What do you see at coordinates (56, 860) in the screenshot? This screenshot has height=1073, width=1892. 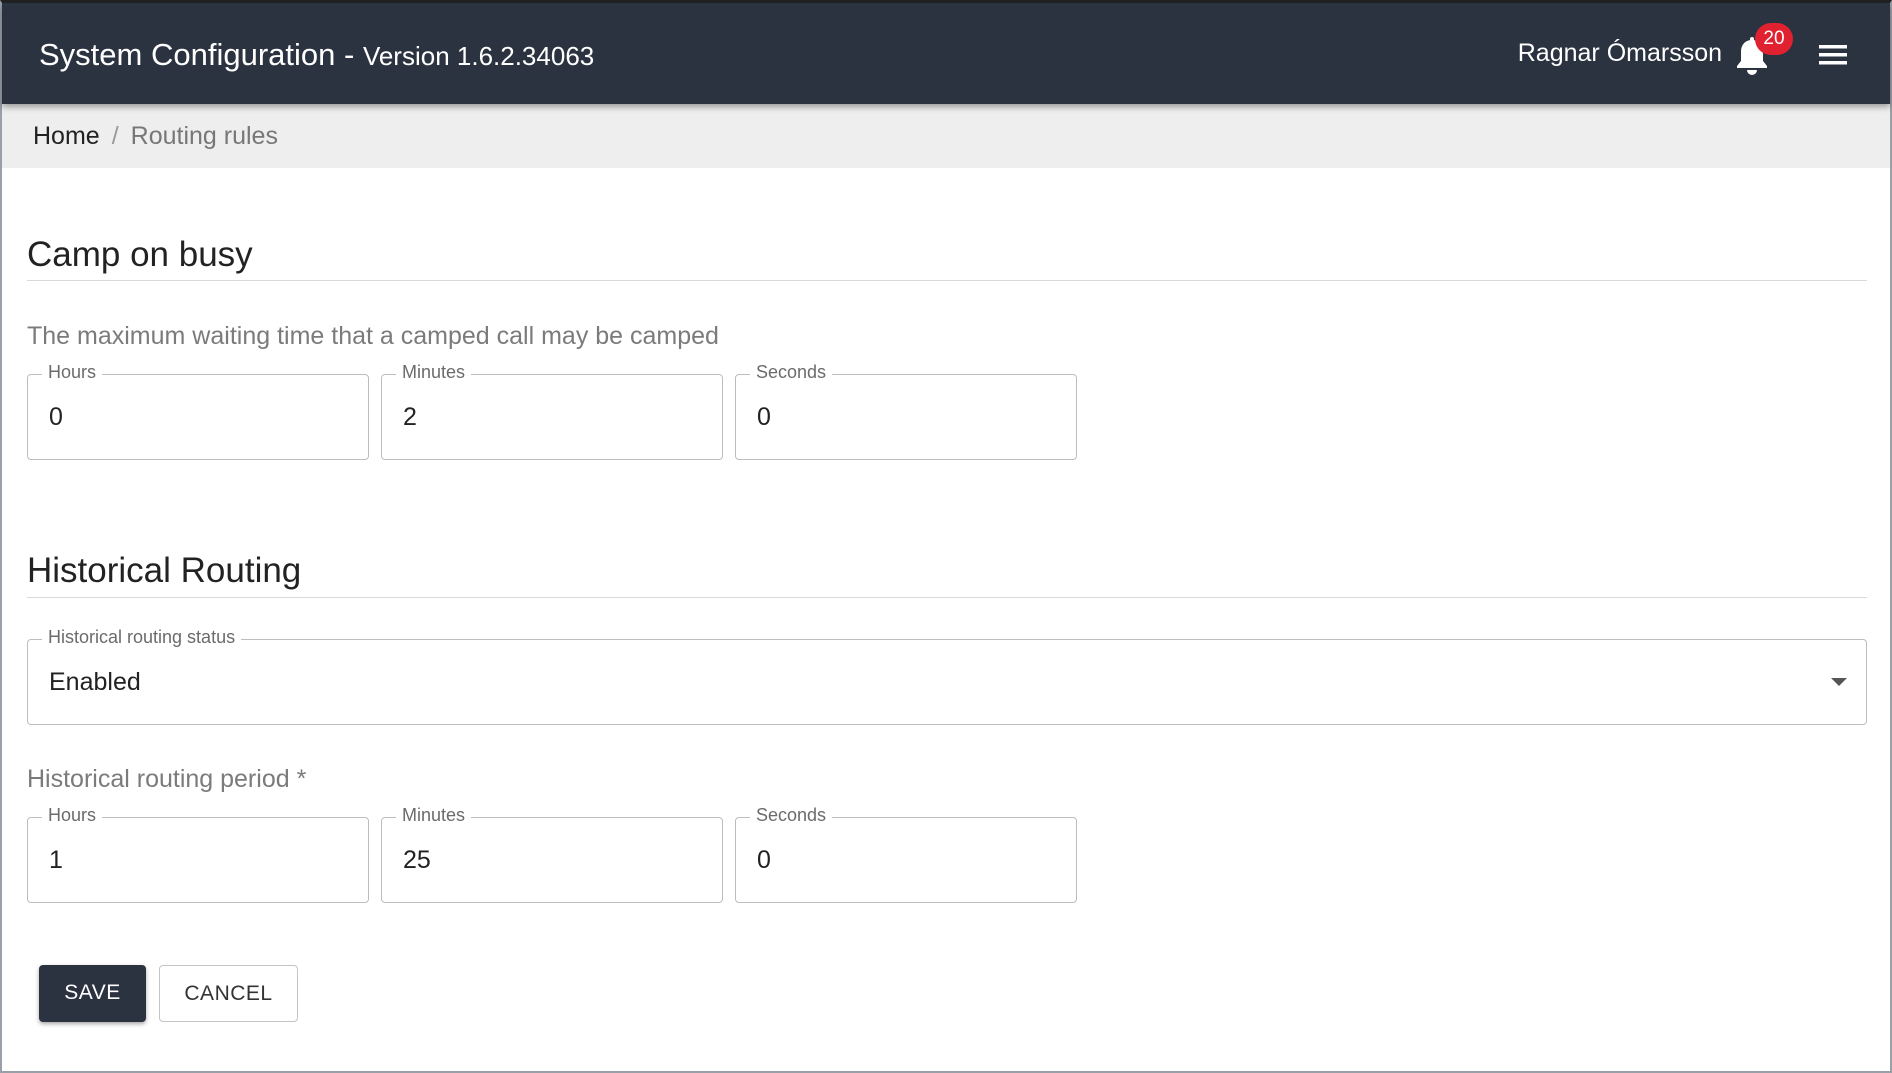 I see `historical-hours-value: 1` at bounding box center [56, 860].